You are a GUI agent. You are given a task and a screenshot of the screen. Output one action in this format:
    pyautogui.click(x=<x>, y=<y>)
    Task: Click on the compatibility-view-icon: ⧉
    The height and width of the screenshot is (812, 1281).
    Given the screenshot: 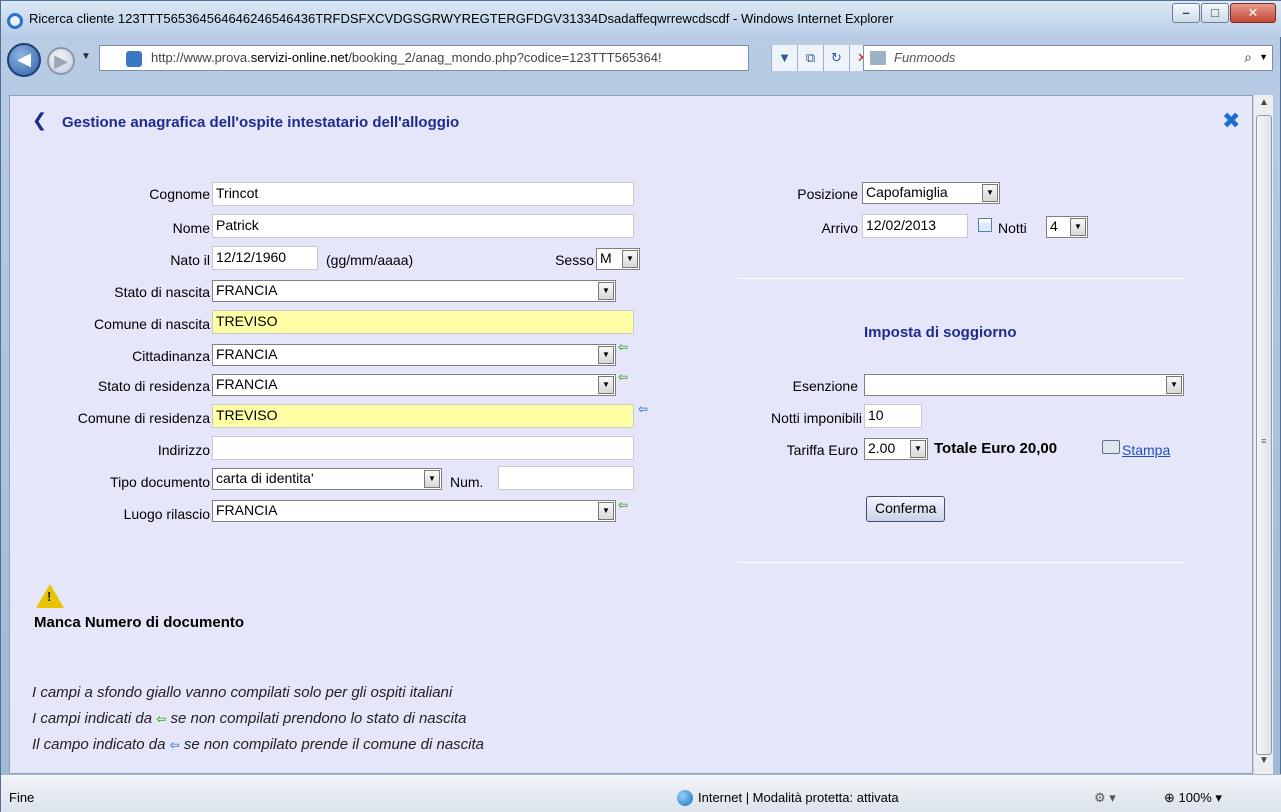 What is the action you would take?
    pyautogui.click(x=810, y=58)
    